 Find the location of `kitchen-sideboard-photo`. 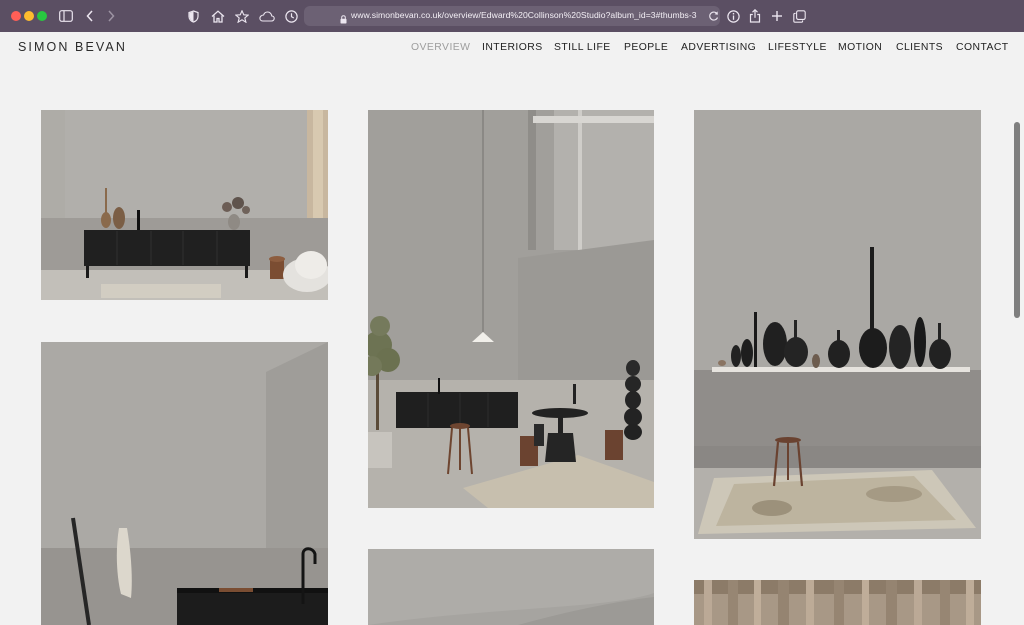

kitchen-sideboard-photo is located at coordinates (184, 205).